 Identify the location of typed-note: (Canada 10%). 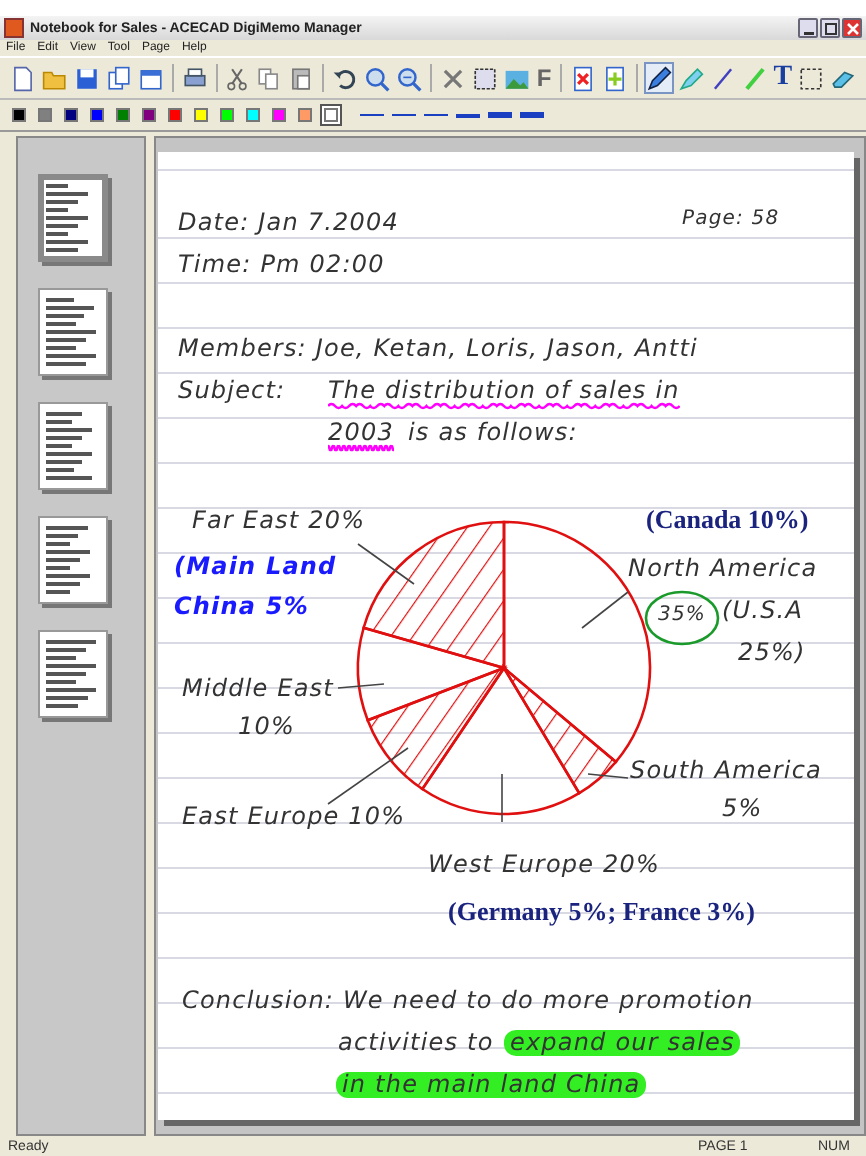
(727, 519).